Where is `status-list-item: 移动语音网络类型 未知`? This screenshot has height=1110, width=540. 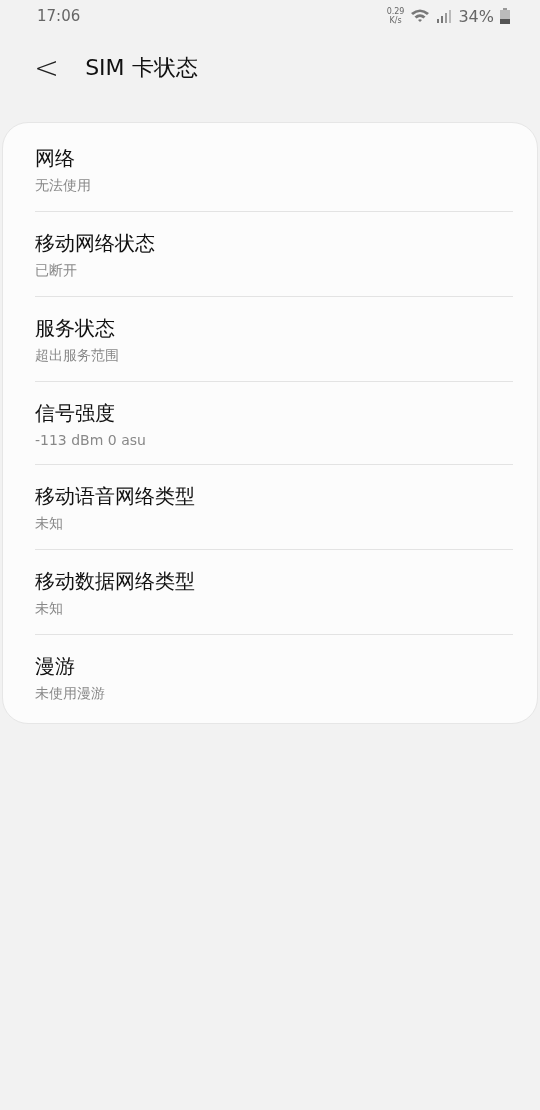 status-list-item: 移动语音网络类型 未知 is located at coordinates (270, 507).